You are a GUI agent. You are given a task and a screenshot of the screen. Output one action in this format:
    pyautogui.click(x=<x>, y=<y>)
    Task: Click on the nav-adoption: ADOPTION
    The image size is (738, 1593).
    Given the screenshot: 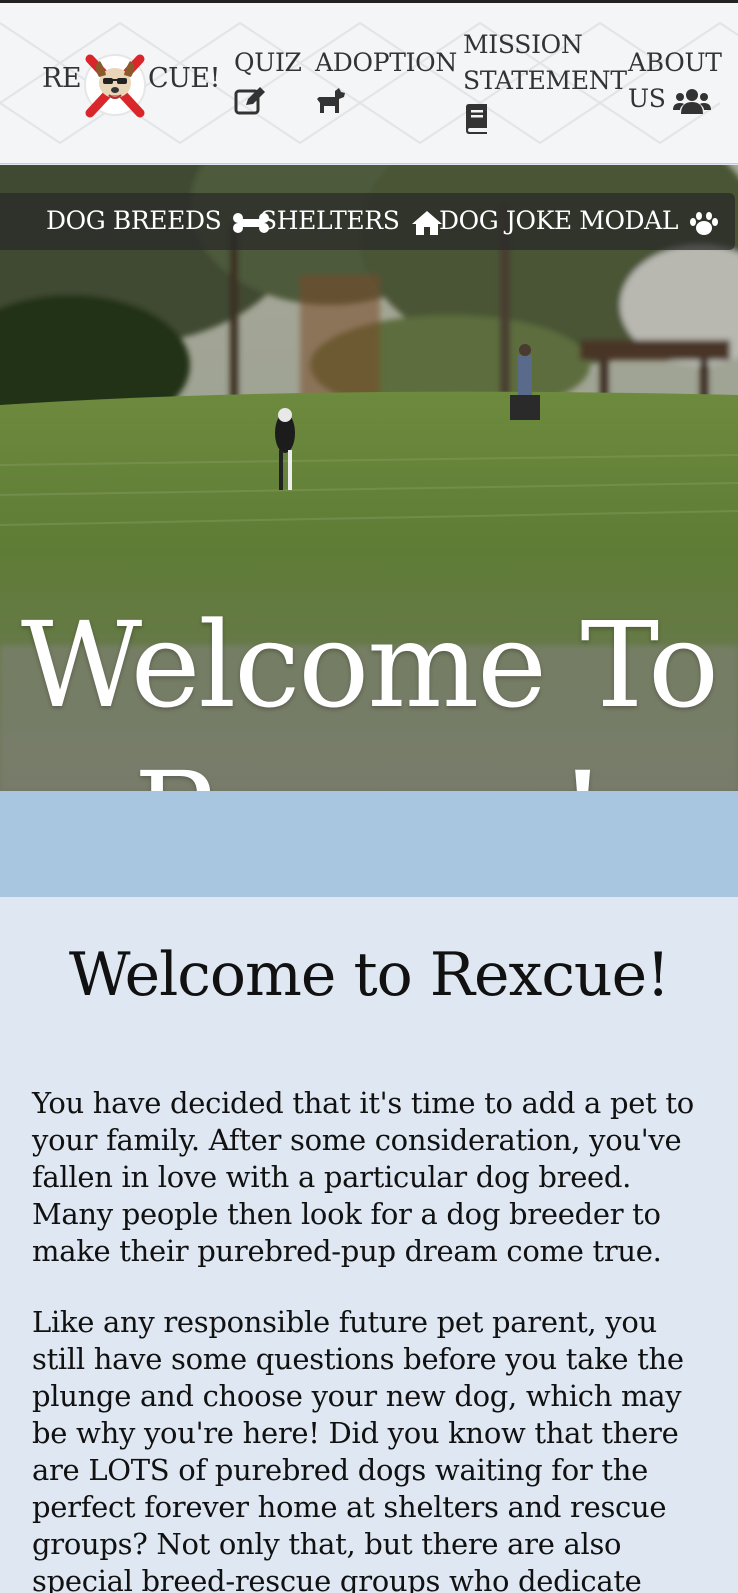 What is the action you would take?
    pyautogui.click(x=386, y=81)
    